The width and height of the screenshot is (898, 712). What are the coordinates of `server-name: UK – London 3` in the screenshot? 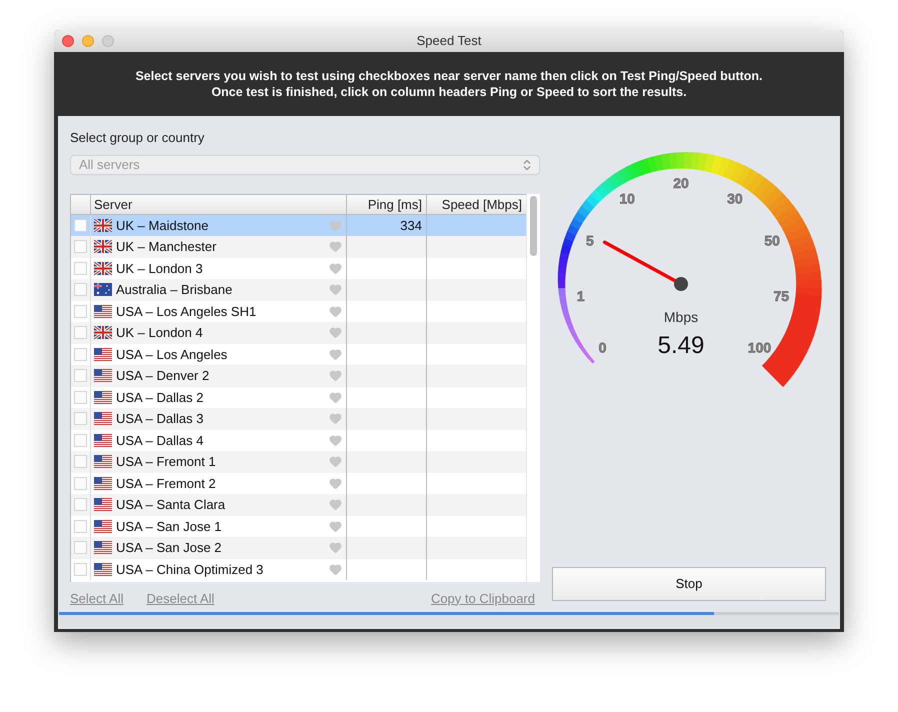 It's located at (160, 269).